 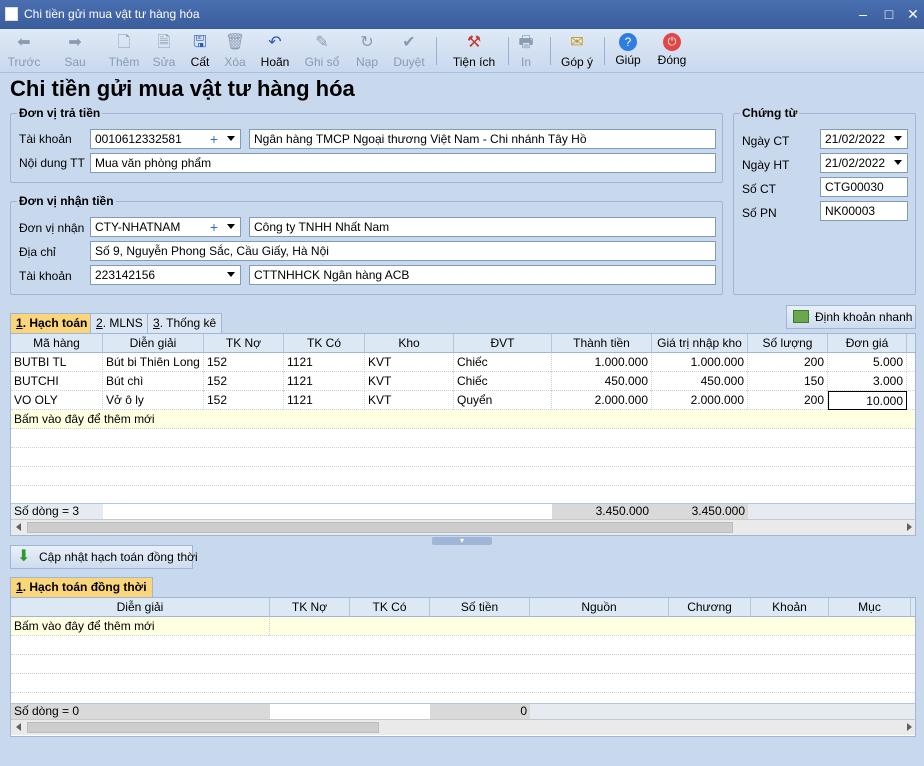 What do you see at coordinates (700, 381) in the screenshot?
I see `cell-gia-tri-nhap-kho: 450.000` at bounding box center [700, 381].